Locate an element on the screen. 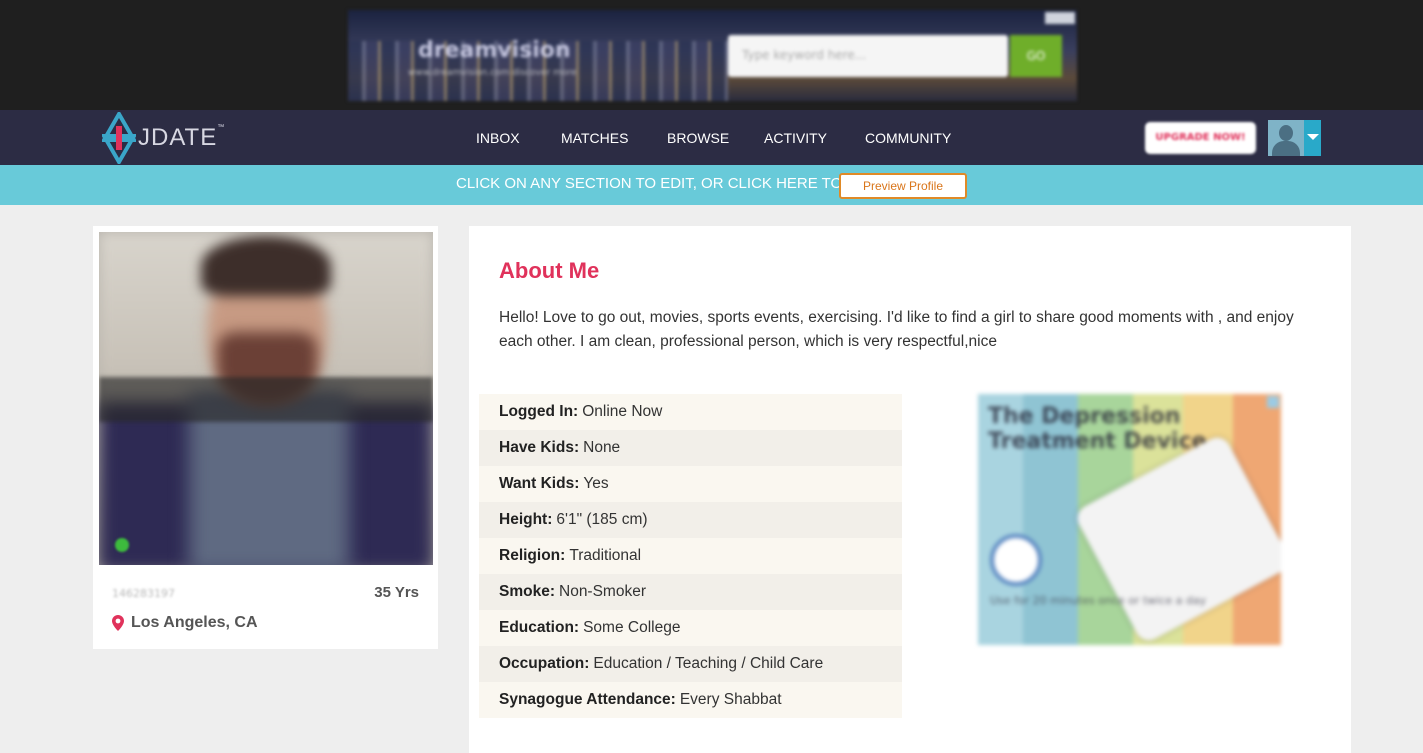 This screenshot has width=1423, height=753. profile-photo-card: 146283197 35 Yrs Los Angeles, CA is located at coordinates (265, 437).